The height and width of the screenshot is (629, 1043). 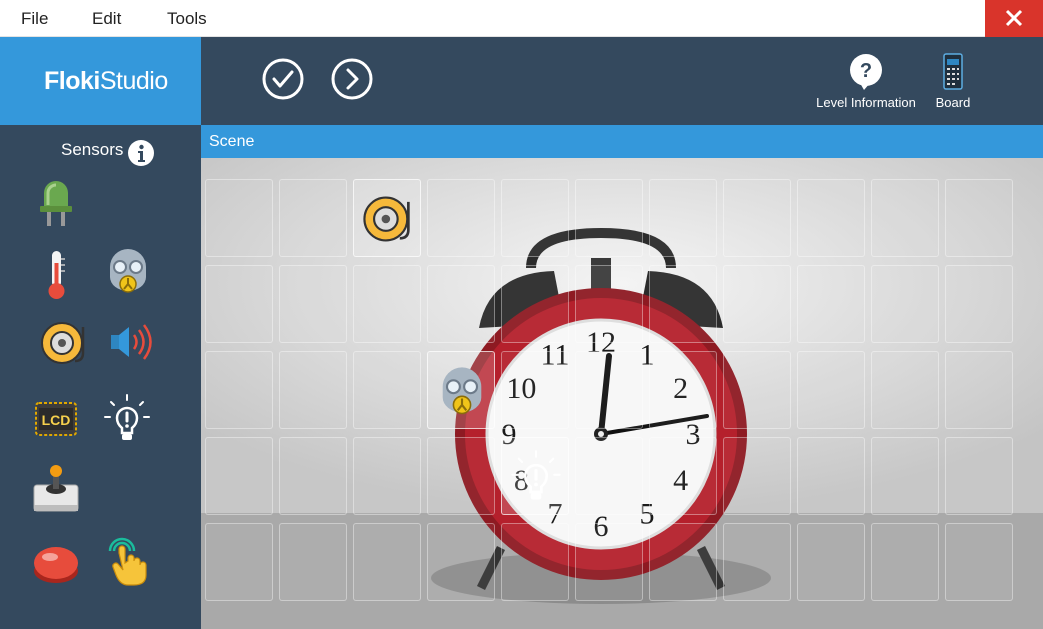 I want to click on level-information-button: ? Level Information, so click(x=866, y=81).